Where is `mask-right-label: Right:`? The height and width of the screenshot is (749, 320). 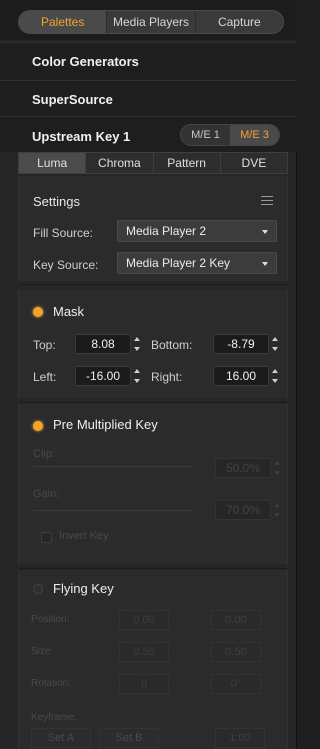
mask-right-label: Right: is located at coordinates (167, 377).